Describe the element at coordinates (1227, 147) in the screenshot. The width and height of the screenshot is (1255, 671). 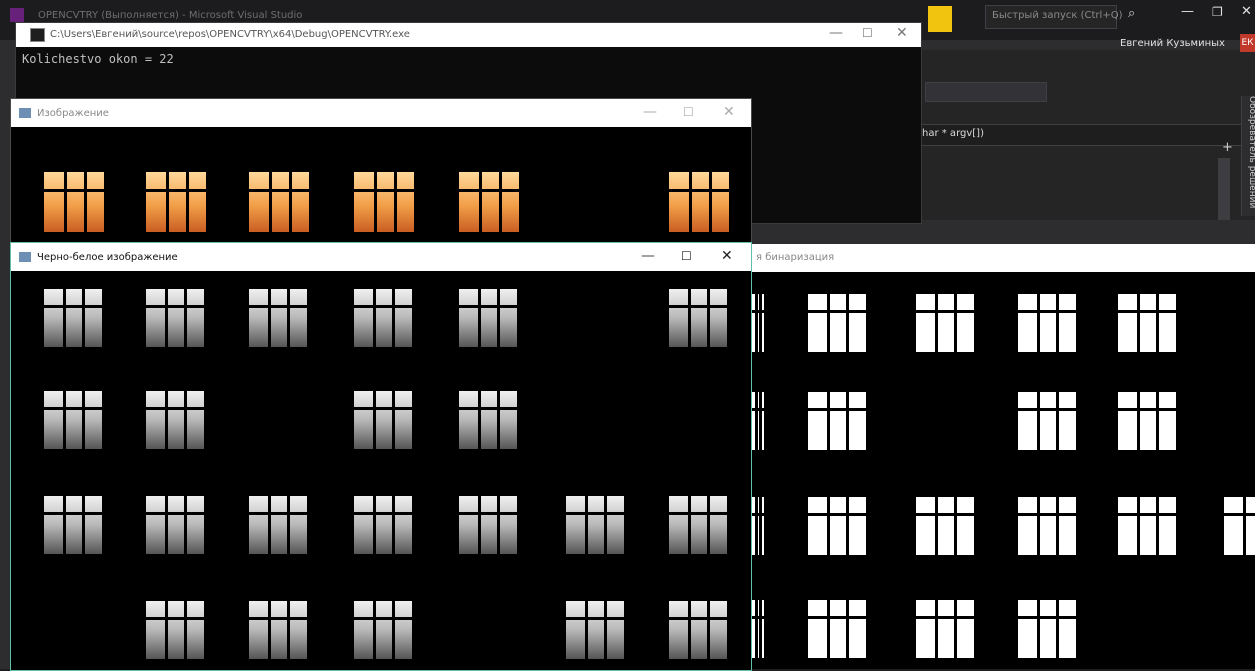
I see `split-icon: +` at that location.